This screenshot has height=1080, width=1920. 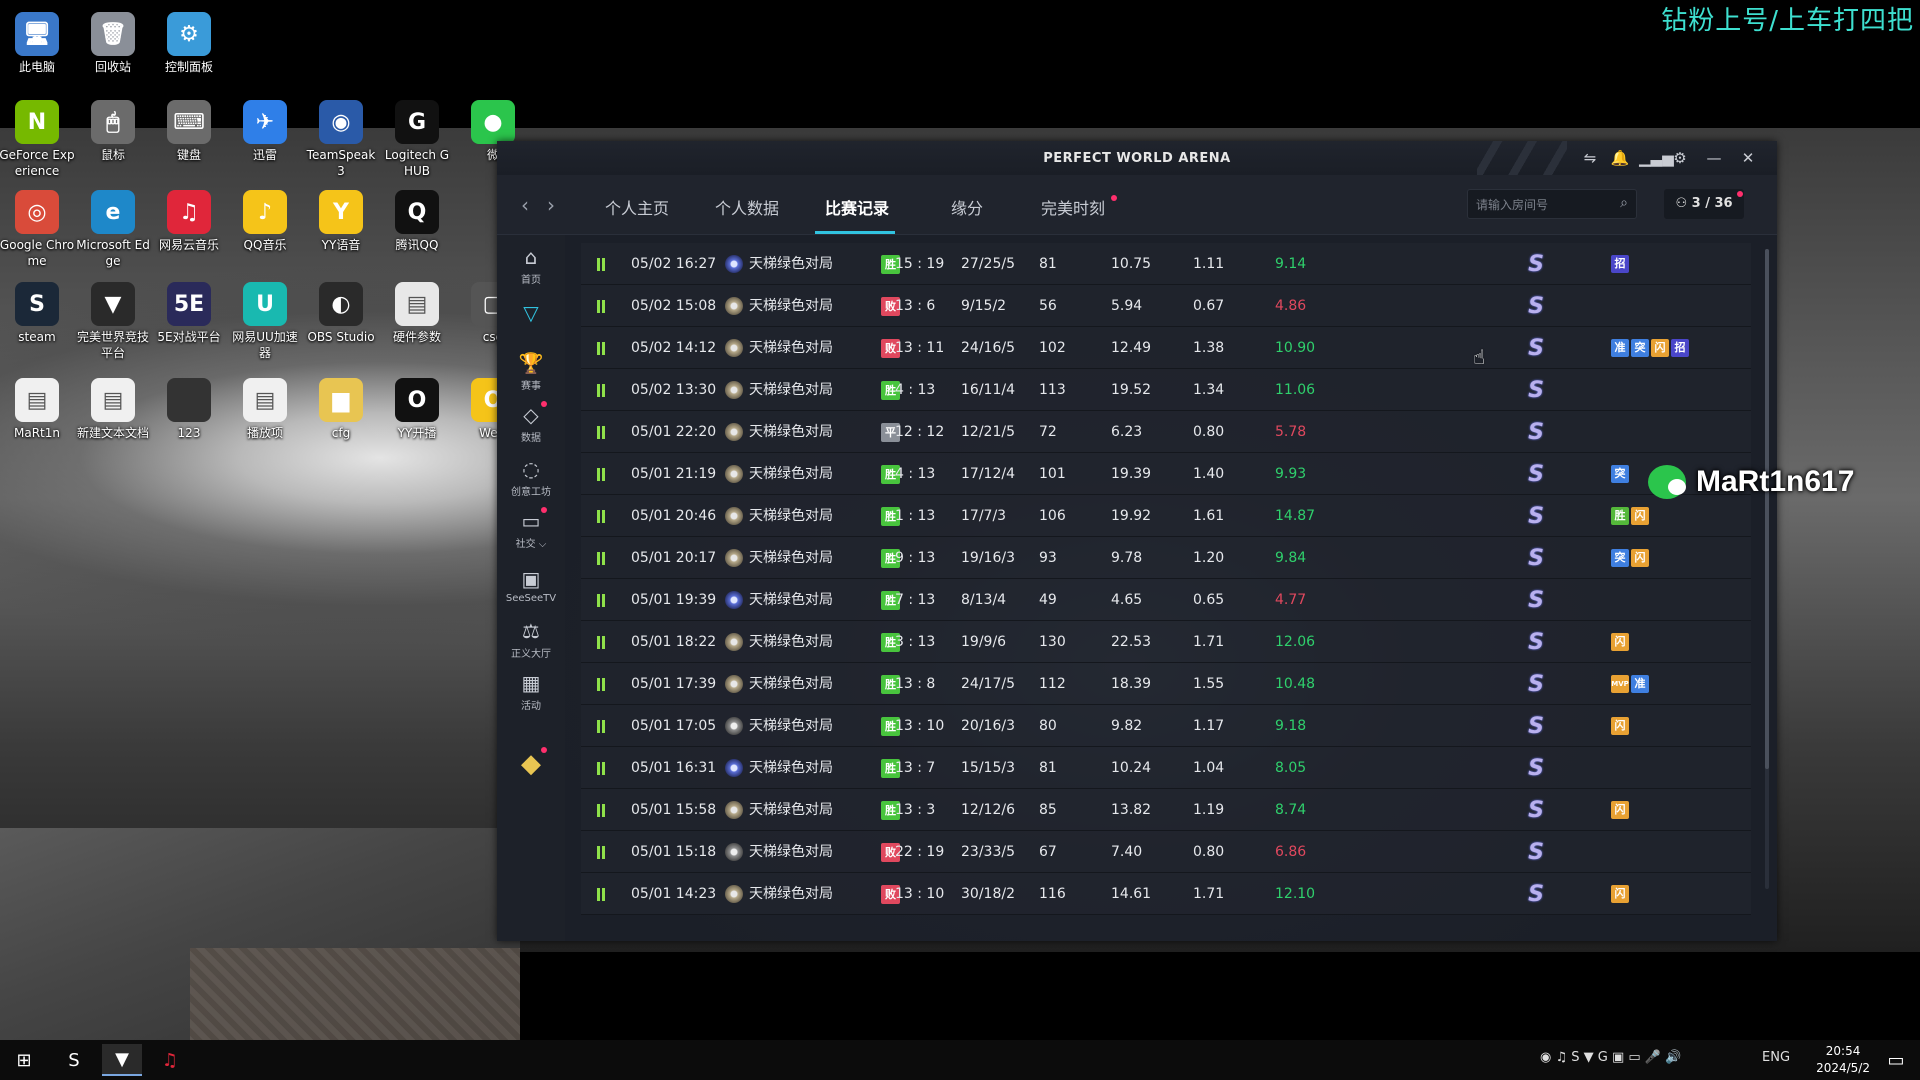 I want to click on tab-profile: 个人主页, so click(x=637, y=207).